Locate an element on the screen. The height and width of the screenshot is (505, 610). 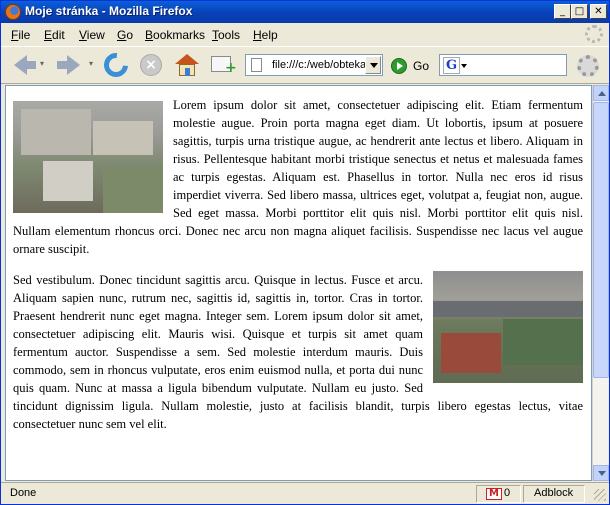
back-history-dropdown: ▾ is located at coordinates (42, 64).